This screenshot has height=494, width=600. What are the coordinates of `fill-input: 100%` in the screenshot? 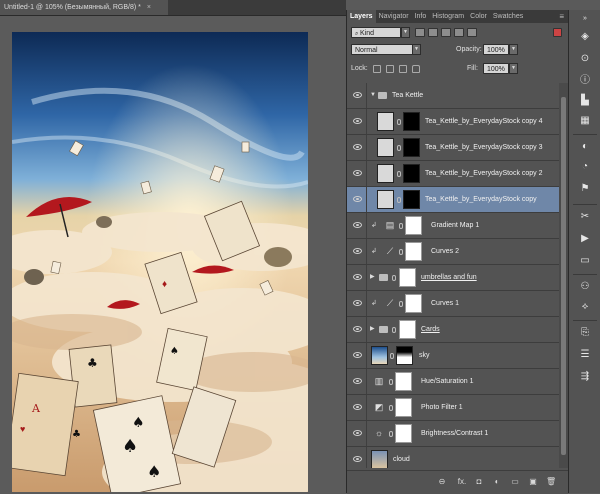 It's located at (496, 68).